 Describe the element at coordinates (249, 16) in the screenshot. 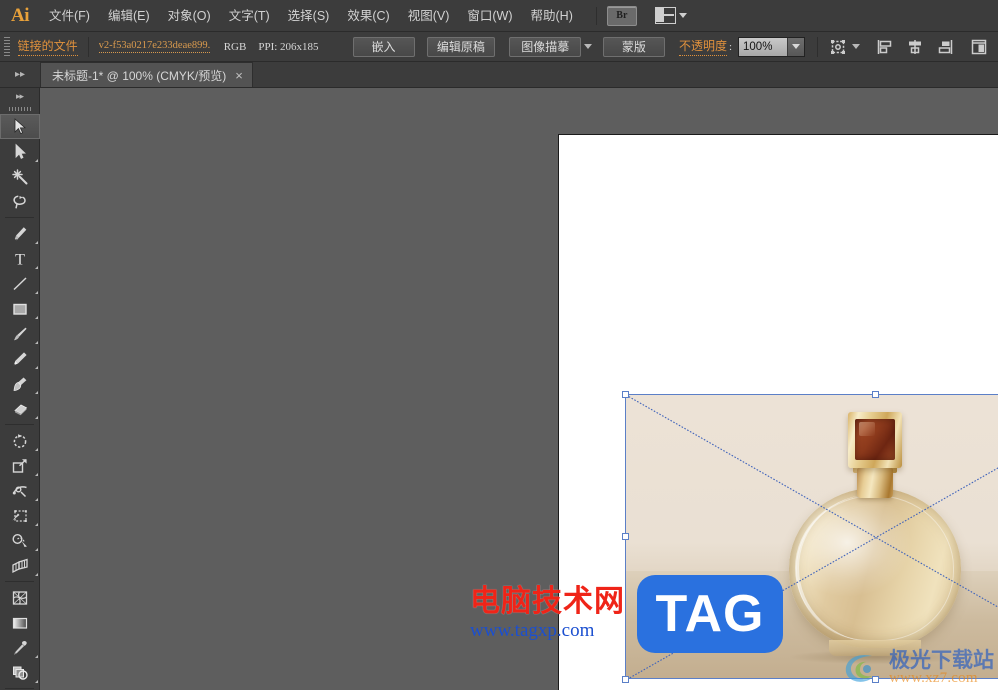

I see `menu-type: 文字(T)` at that location.